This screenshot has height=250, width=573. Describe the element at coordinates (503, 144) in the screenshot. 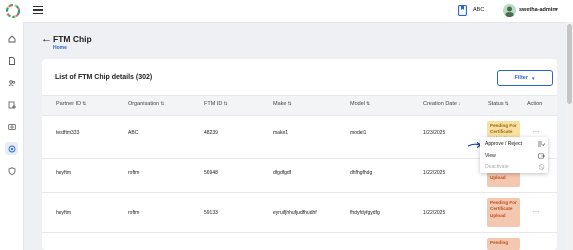

I see `menu-item-approve-reject: Approve / Reject` at that location.